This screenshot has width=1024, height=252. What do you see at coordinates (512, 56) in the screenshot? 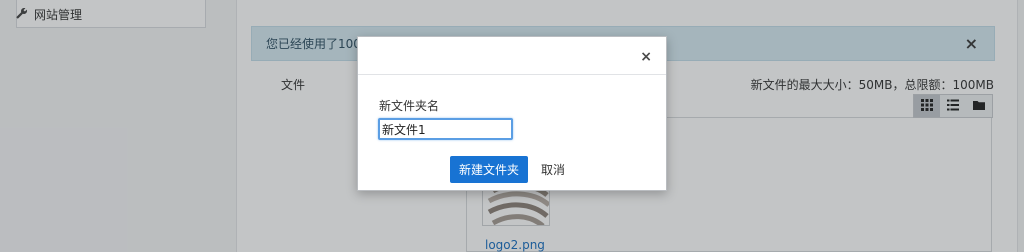
I see `dialog-header: ×` at bounding box center [512, 56].